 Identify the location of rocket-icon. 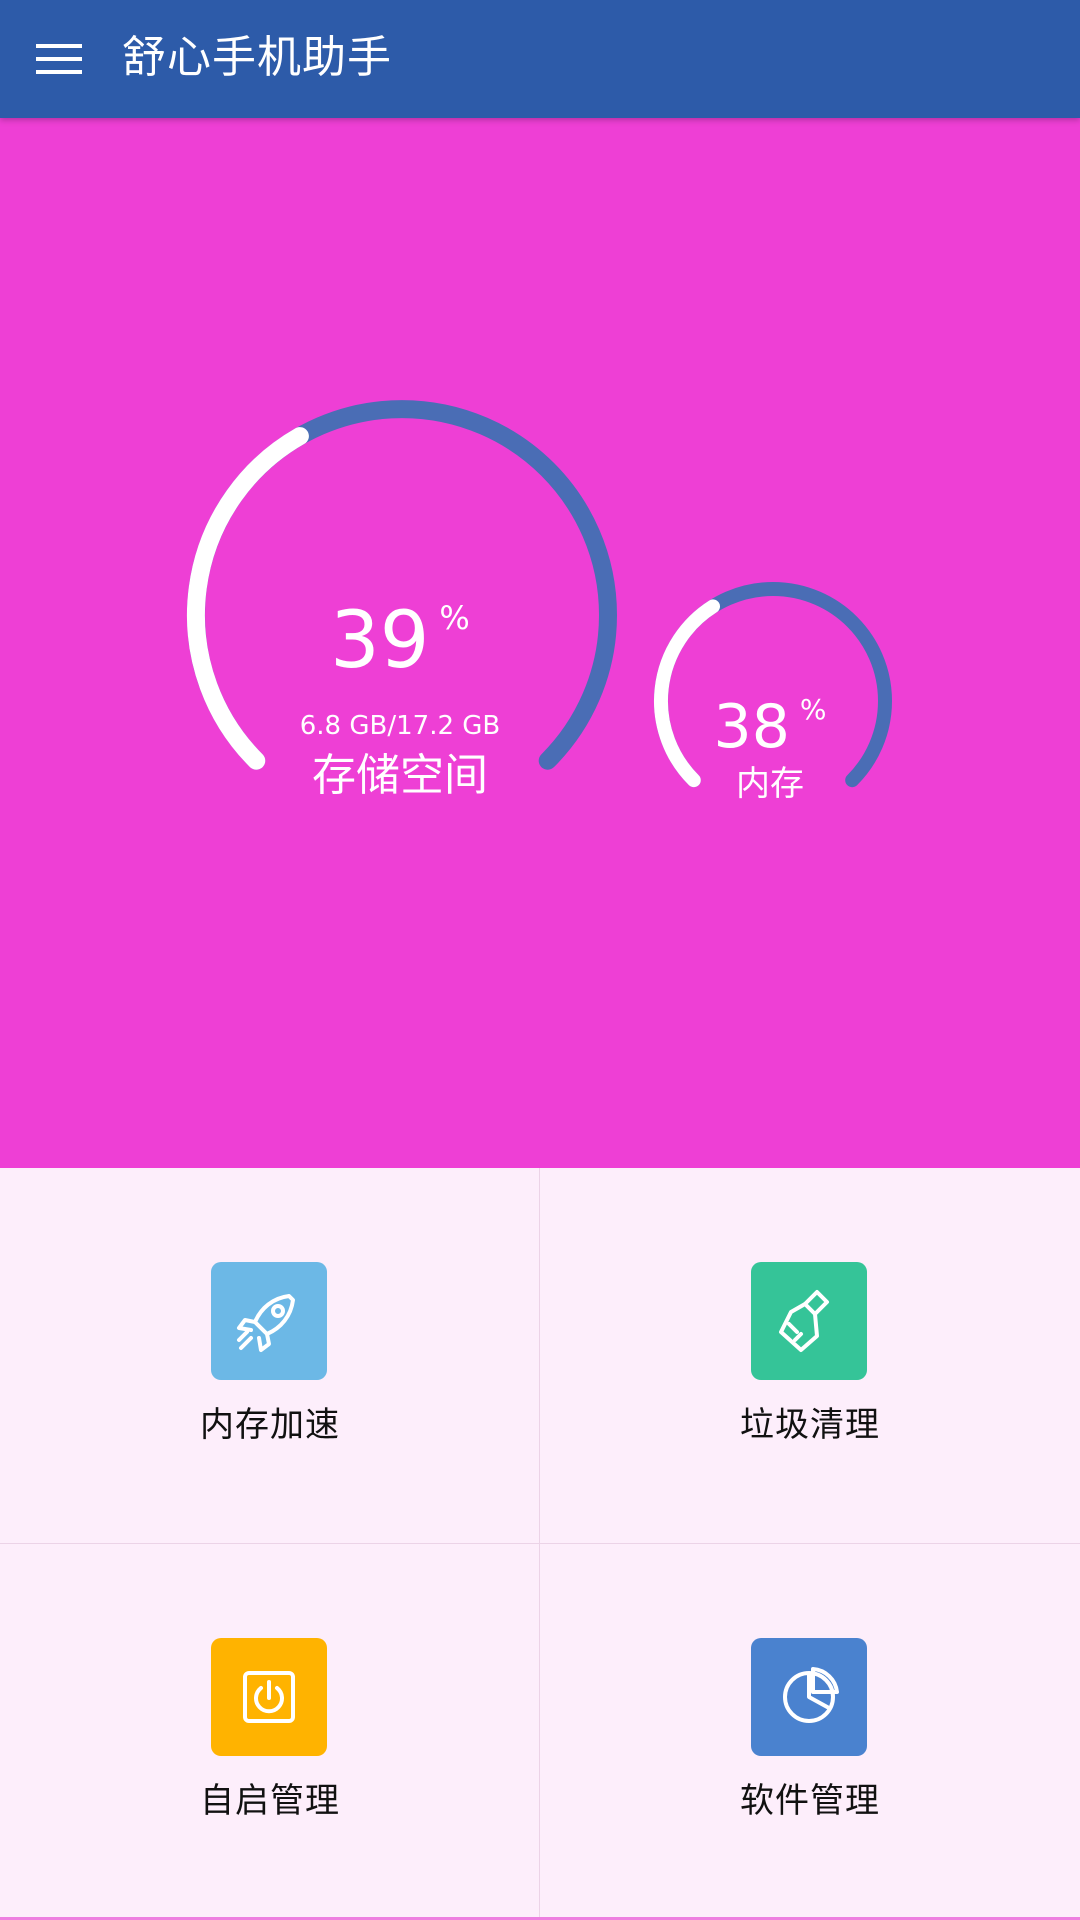
(269, 1321).